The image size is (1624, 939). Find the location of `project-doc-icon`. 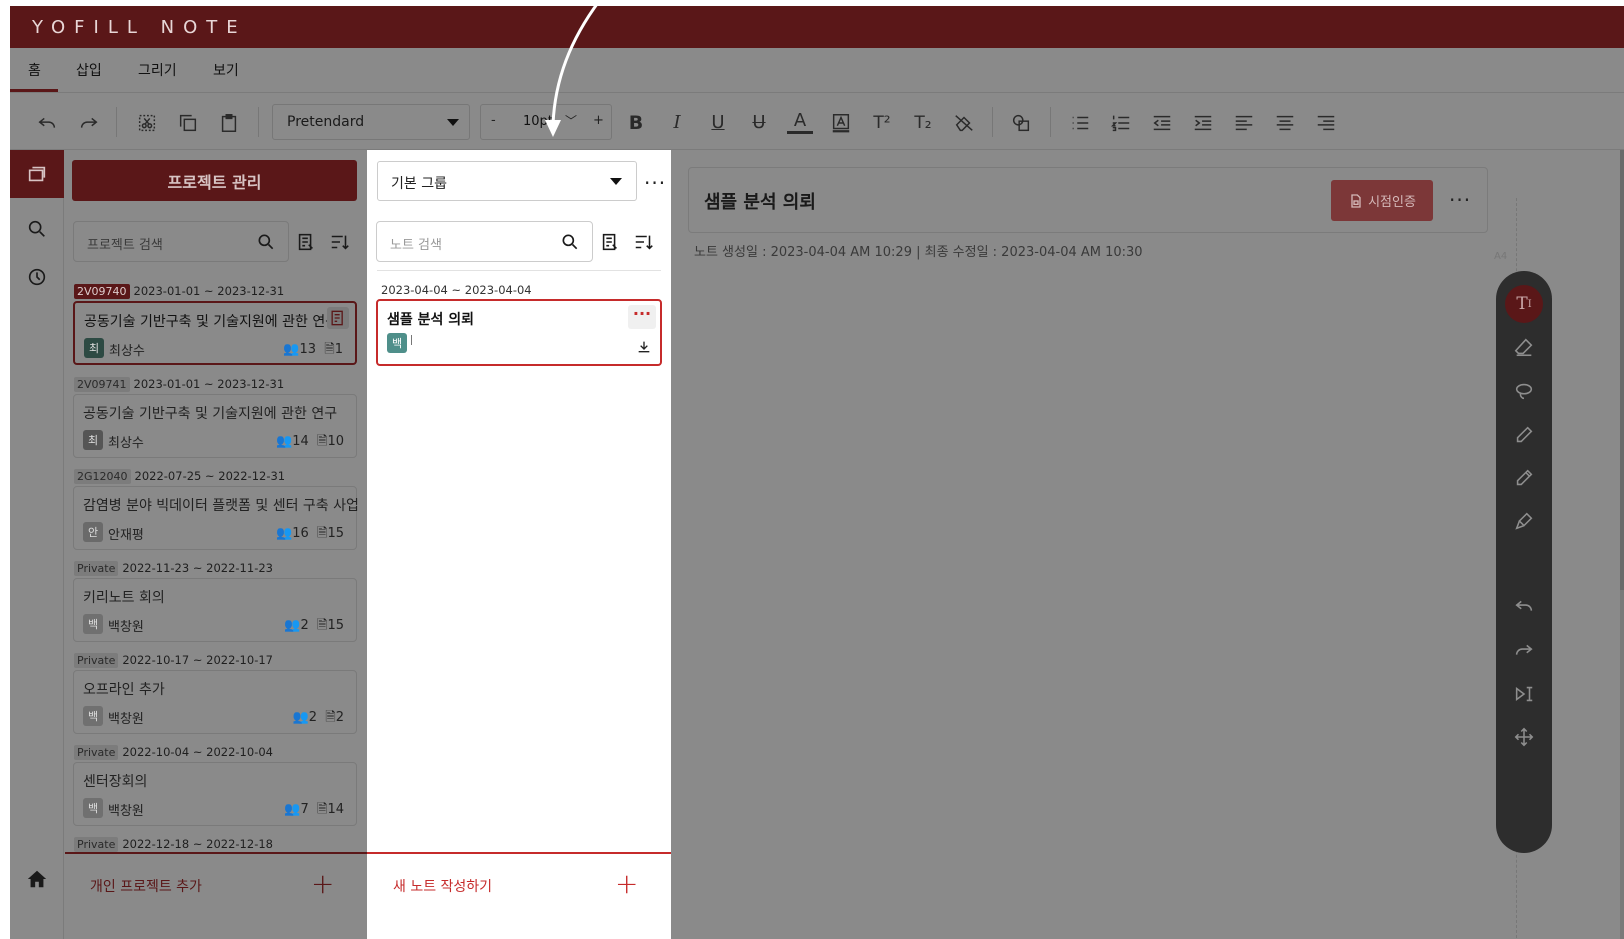

project-doc-icon is located at coordinates (338, 318).